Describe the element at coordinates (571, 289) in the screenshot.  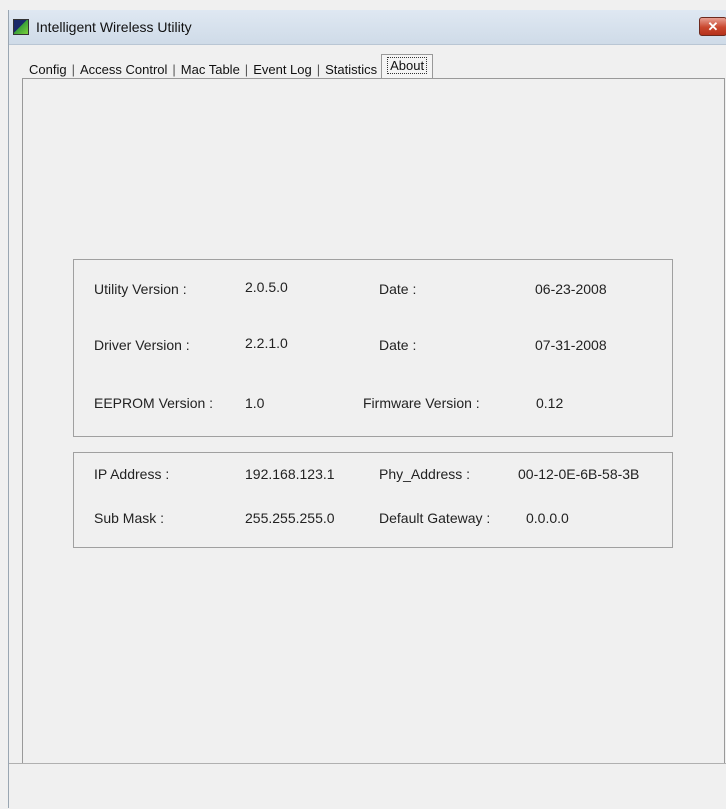
I see `utility-date-value: 06-23-2008` at that location.